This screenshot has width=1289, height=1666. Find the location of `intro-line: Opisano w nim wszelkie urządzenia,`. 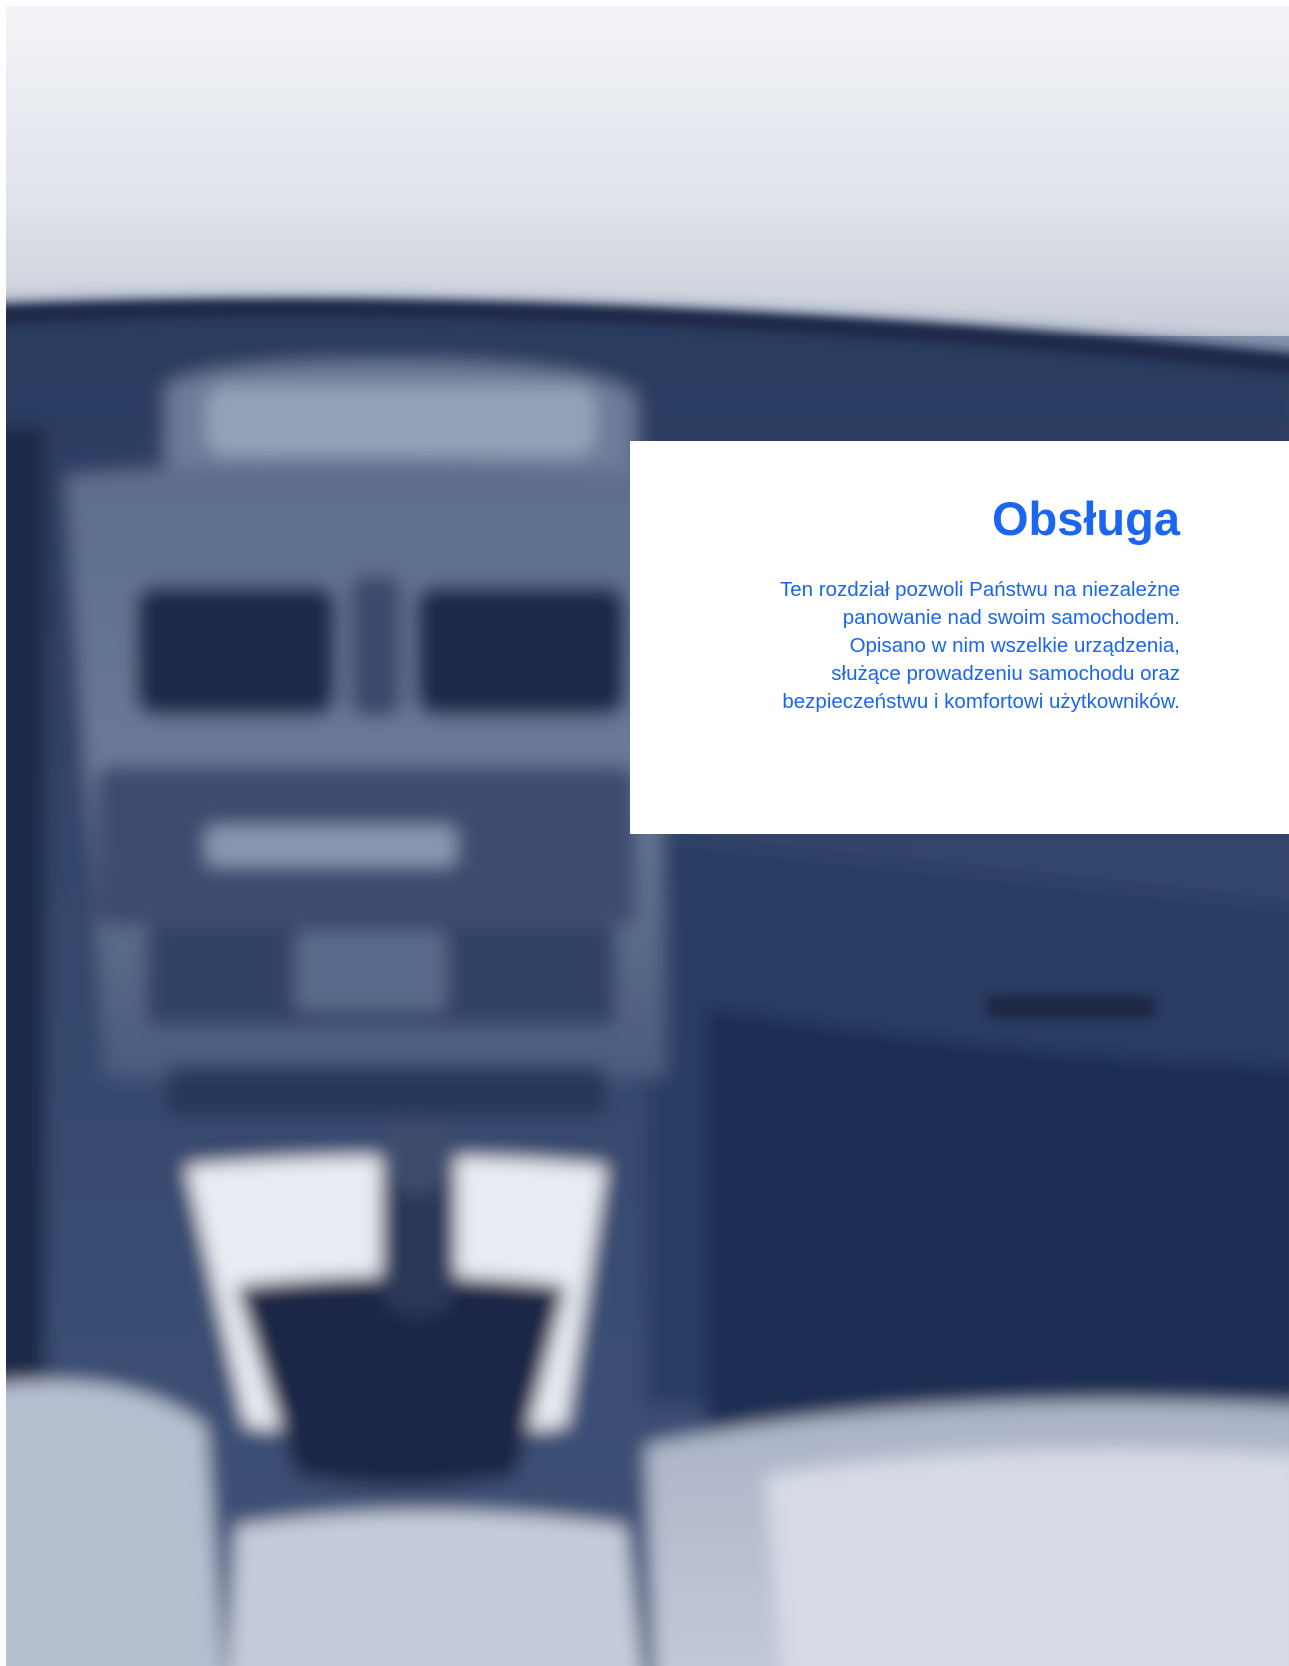

intro-line: Opisano w nim wszelkie urządzenia, is located at coordinates (1014, 645).